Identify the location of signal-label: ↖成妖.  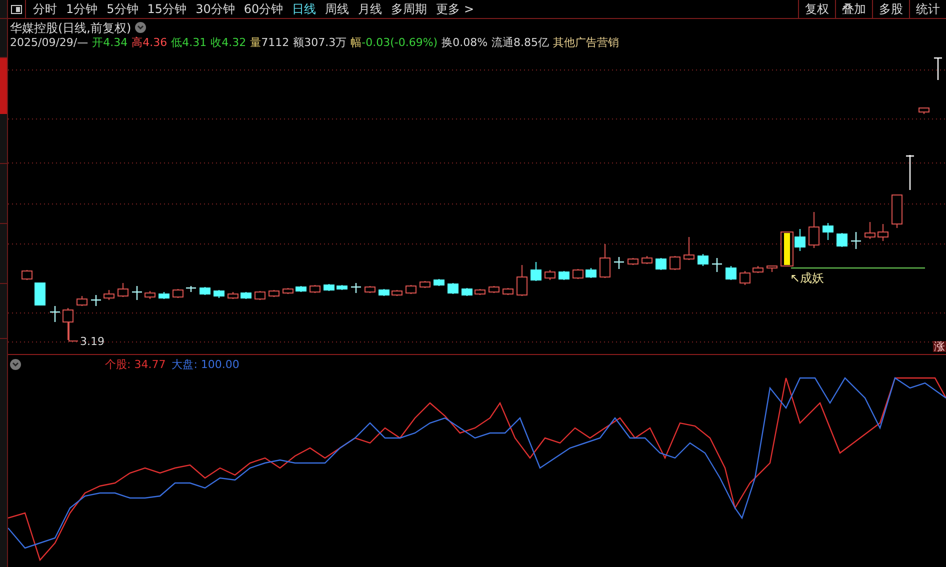
(807, 278).